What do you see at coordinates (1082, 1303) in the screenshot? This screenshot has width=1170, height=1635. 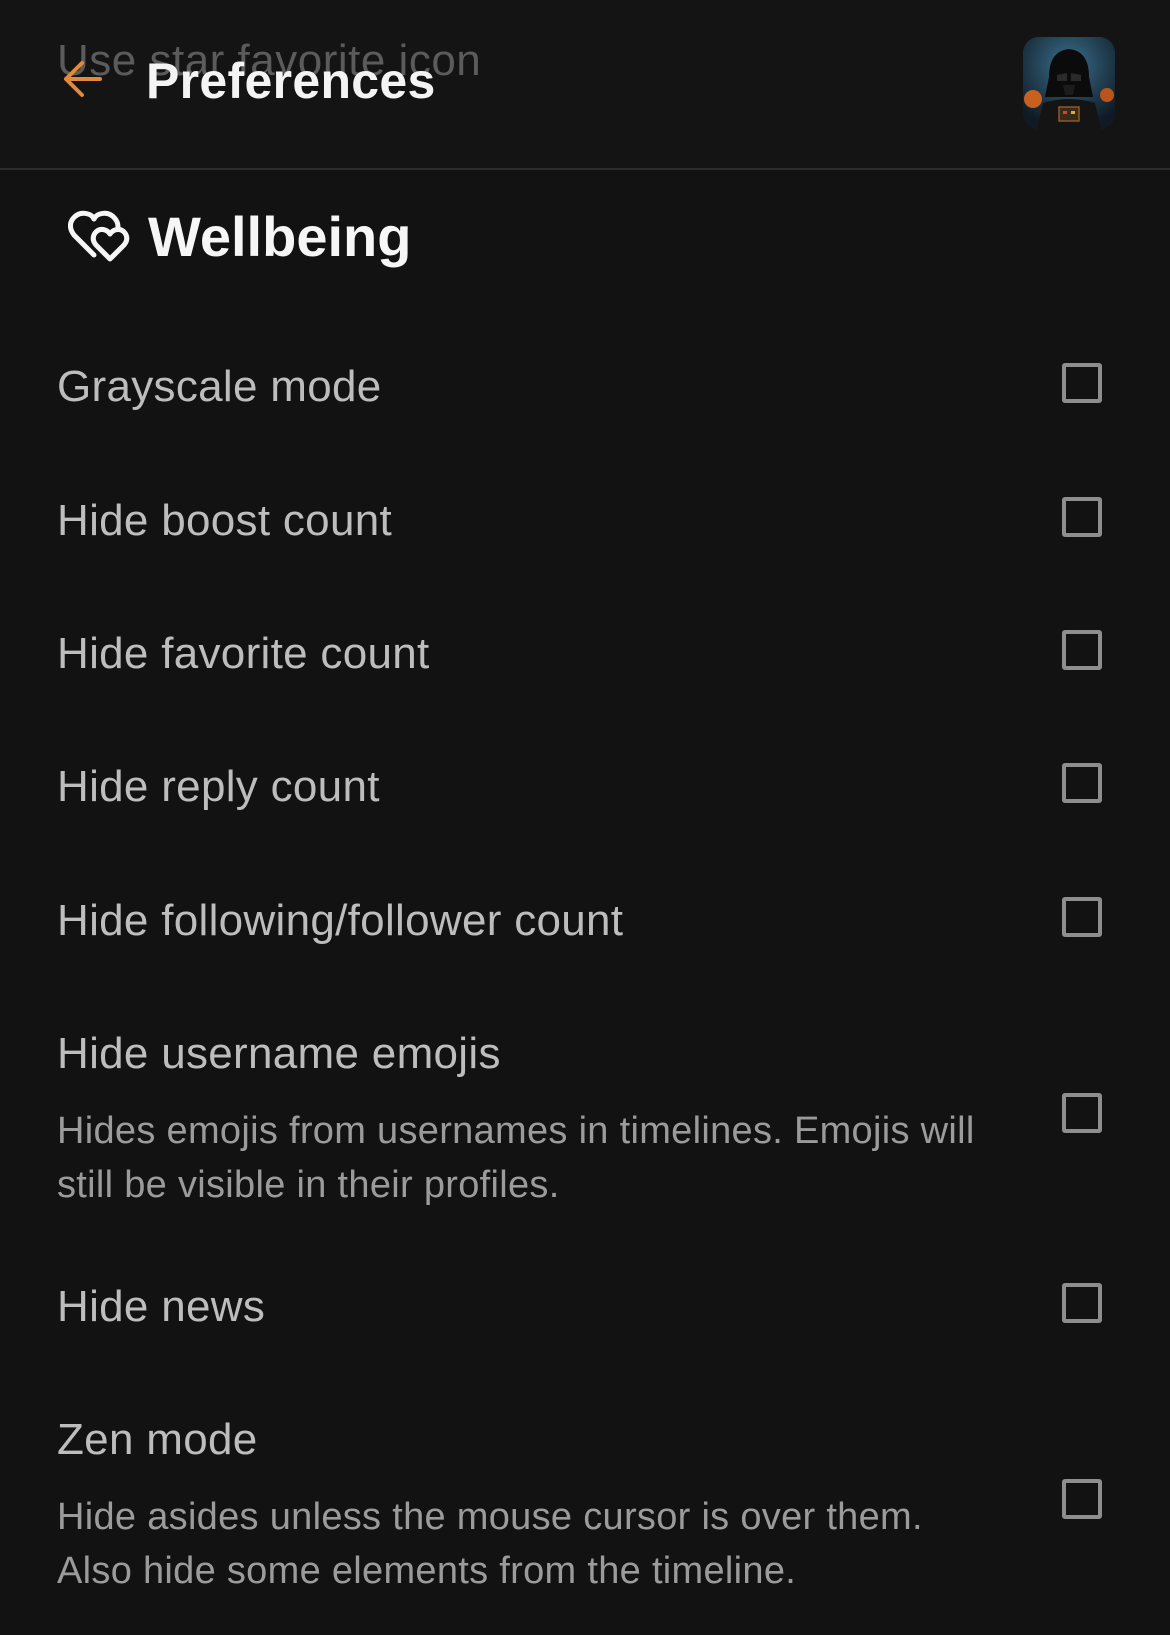 I see `hide-news-checkbox` at bounding box center [1082, 1303].